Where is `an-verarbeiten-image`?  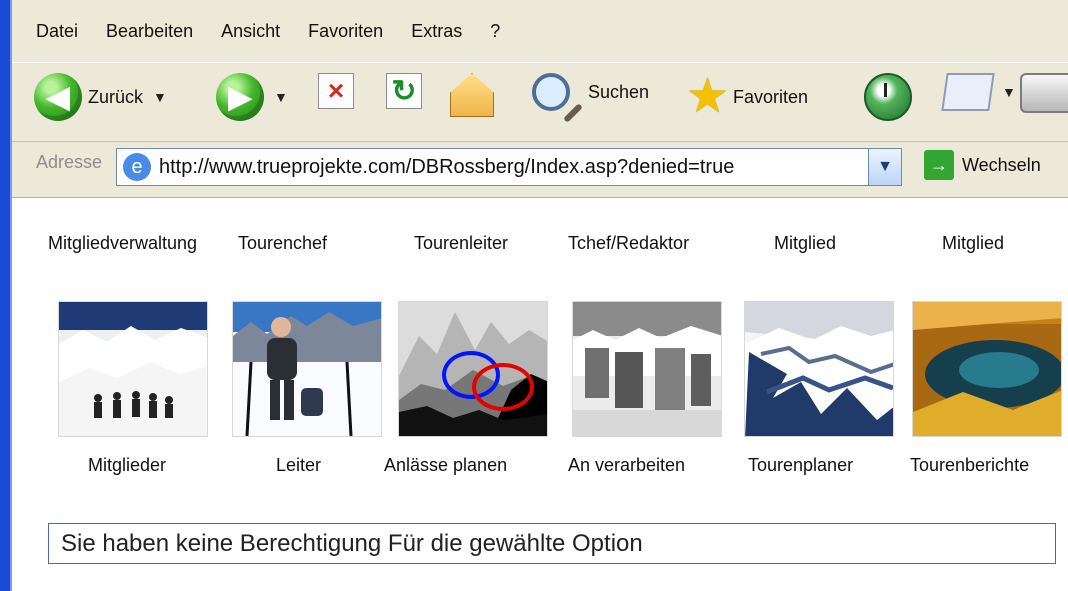 an-verarbeiten-image is located at coordinates (647, 369).